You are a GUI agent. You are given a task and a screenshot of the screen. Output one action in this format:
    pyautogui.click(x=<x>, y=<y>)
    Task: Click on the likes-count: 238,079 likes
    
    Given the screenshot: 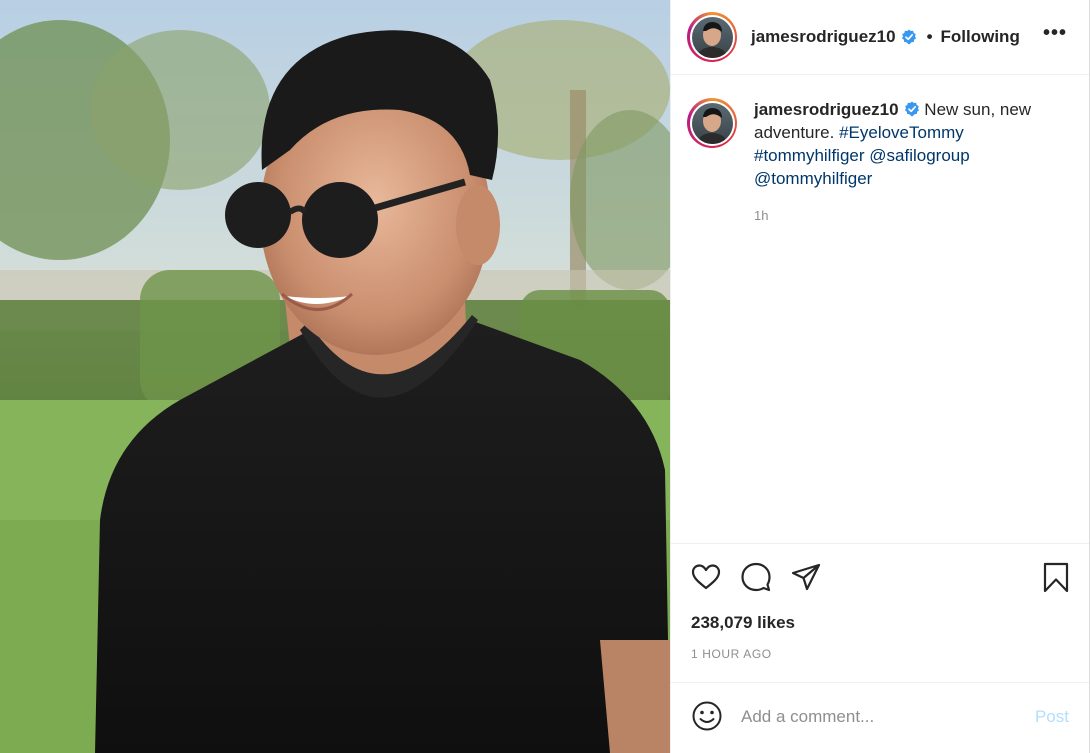 What is the action you would take?
    pyautogui.click(x=743, y=623)
    